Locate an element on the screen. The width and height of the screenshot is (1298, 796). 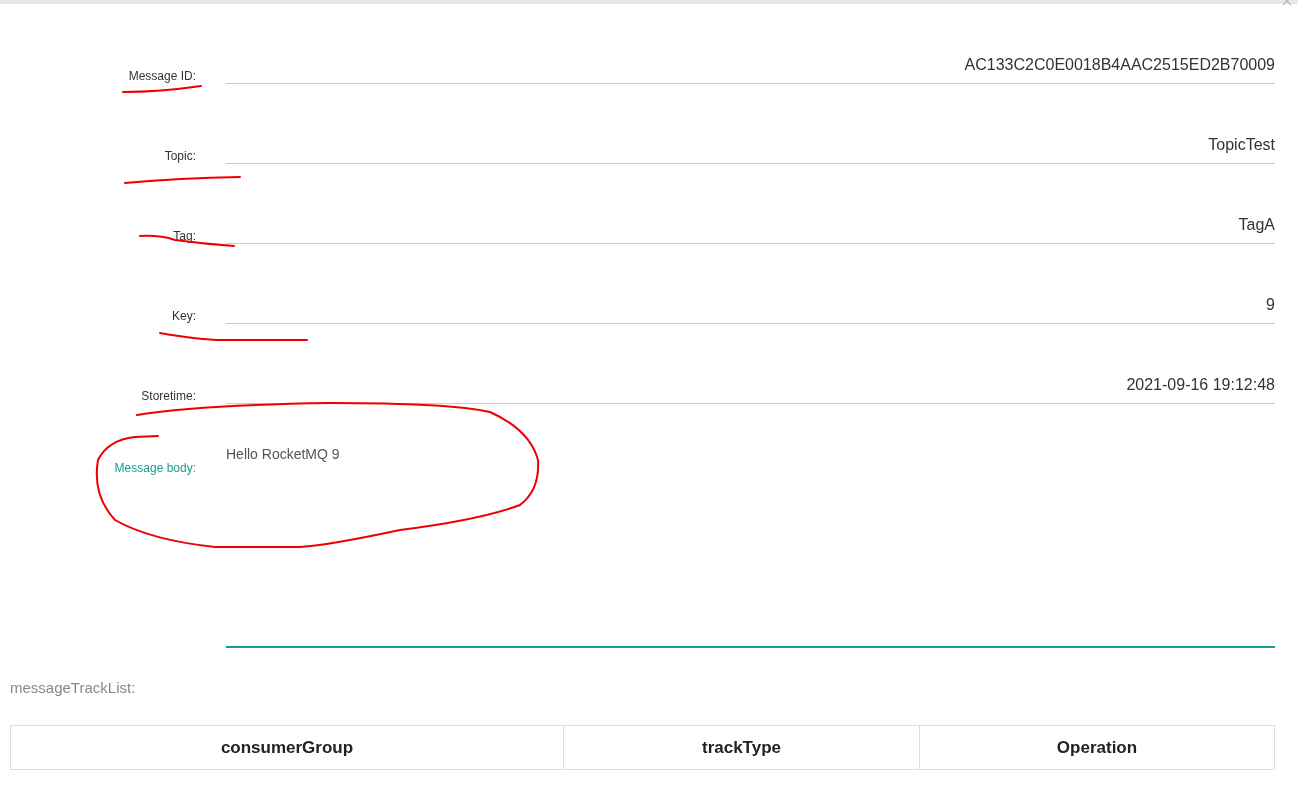
input-field: 2021-09-16 19:12:48 is located at coordinates (750, 385).